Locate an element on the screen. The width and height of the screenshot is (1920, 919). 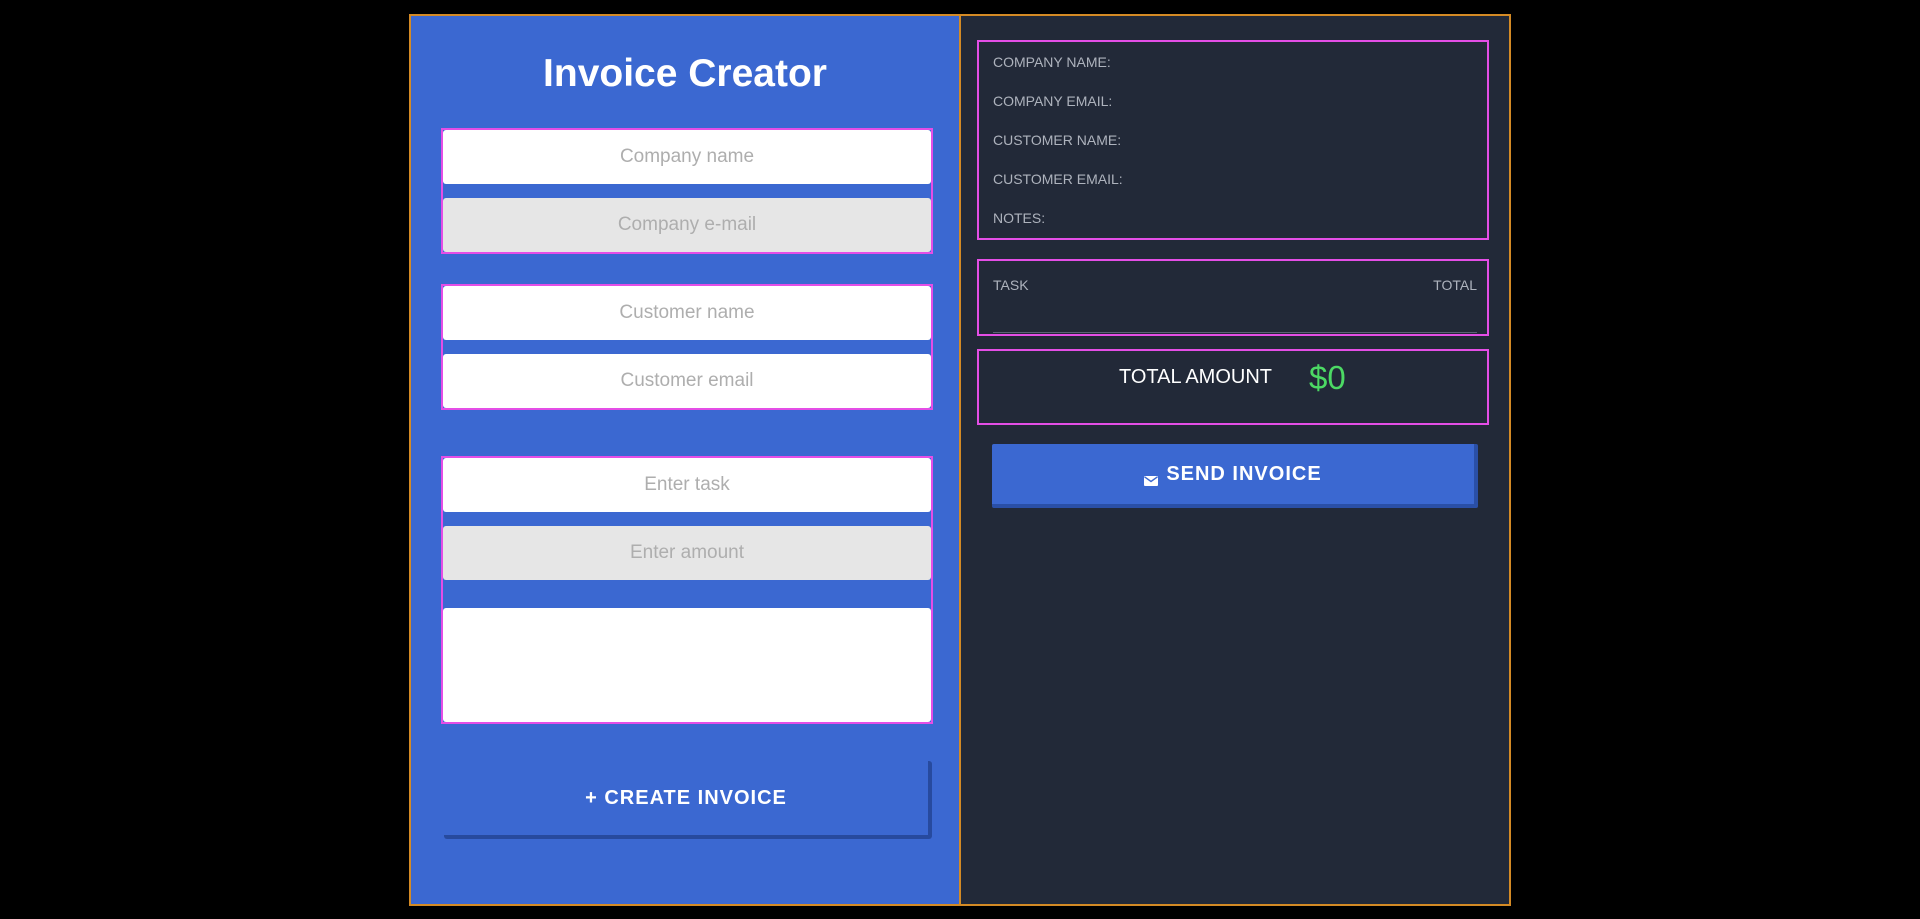
customer-fields-group is located at coordinates (687, 347).